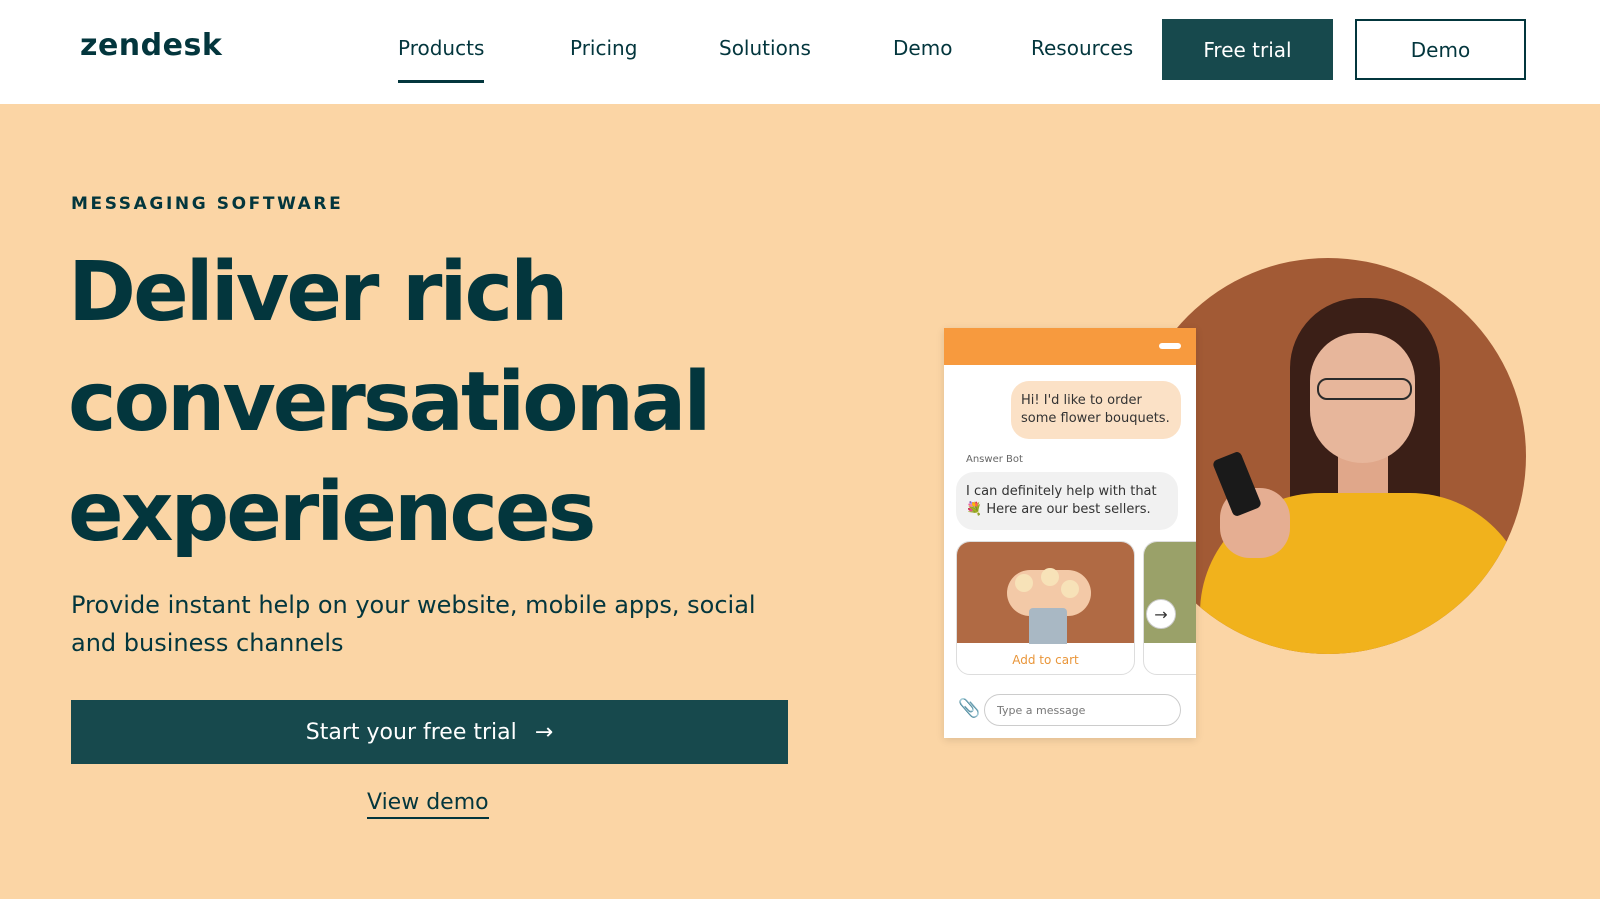  Describe the element at coordinates (1237, 484) in the screenshot. I see `phone-icon` at that location.